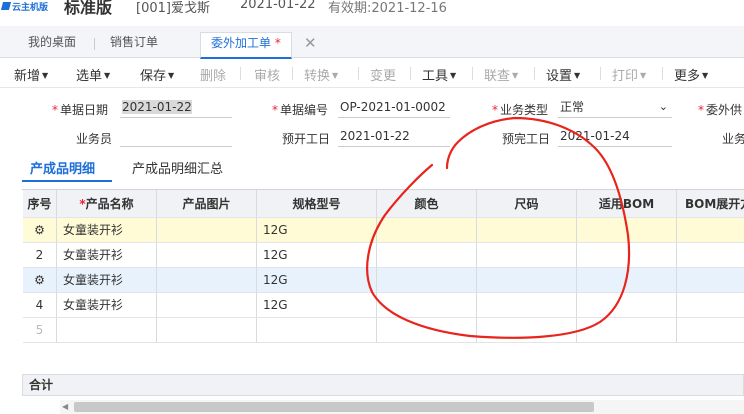  I want to click on select-button-label: 选单, so click(89, 76).